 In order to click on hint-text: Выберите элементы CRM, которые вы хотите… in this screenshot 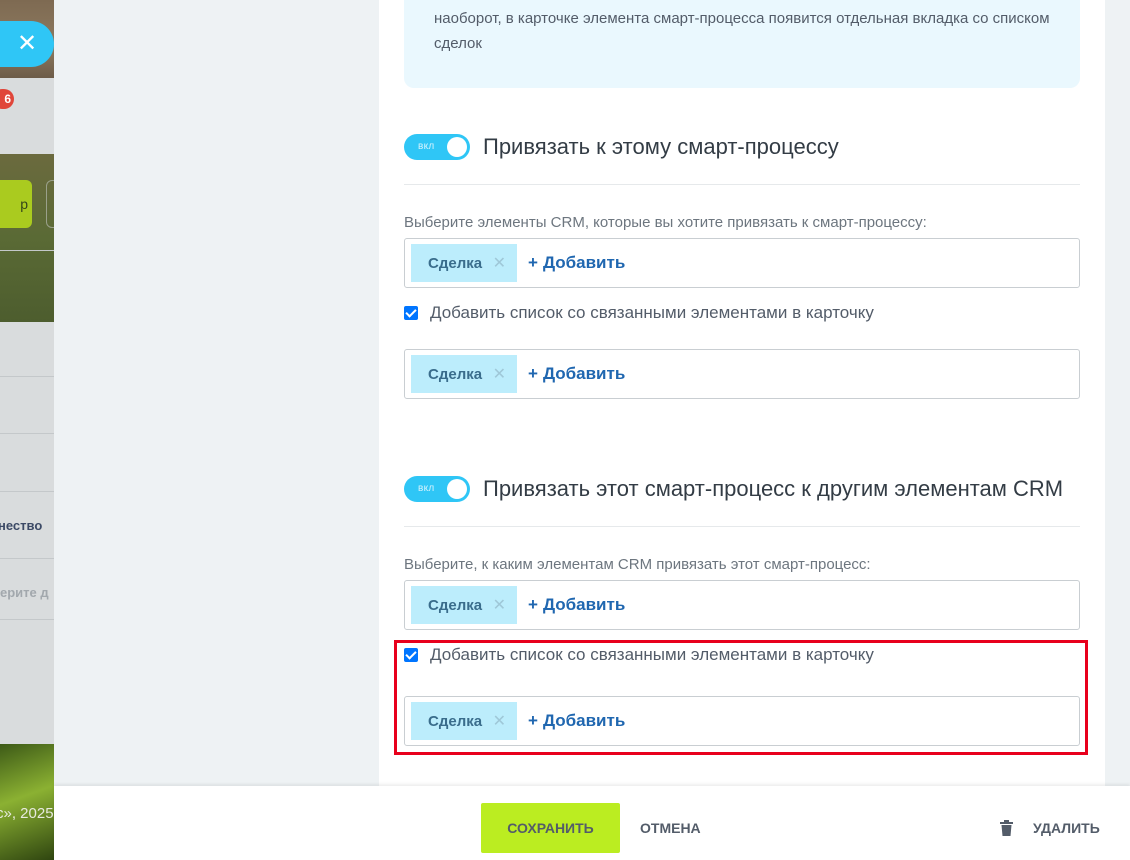, I will do `click(665, 222)`.